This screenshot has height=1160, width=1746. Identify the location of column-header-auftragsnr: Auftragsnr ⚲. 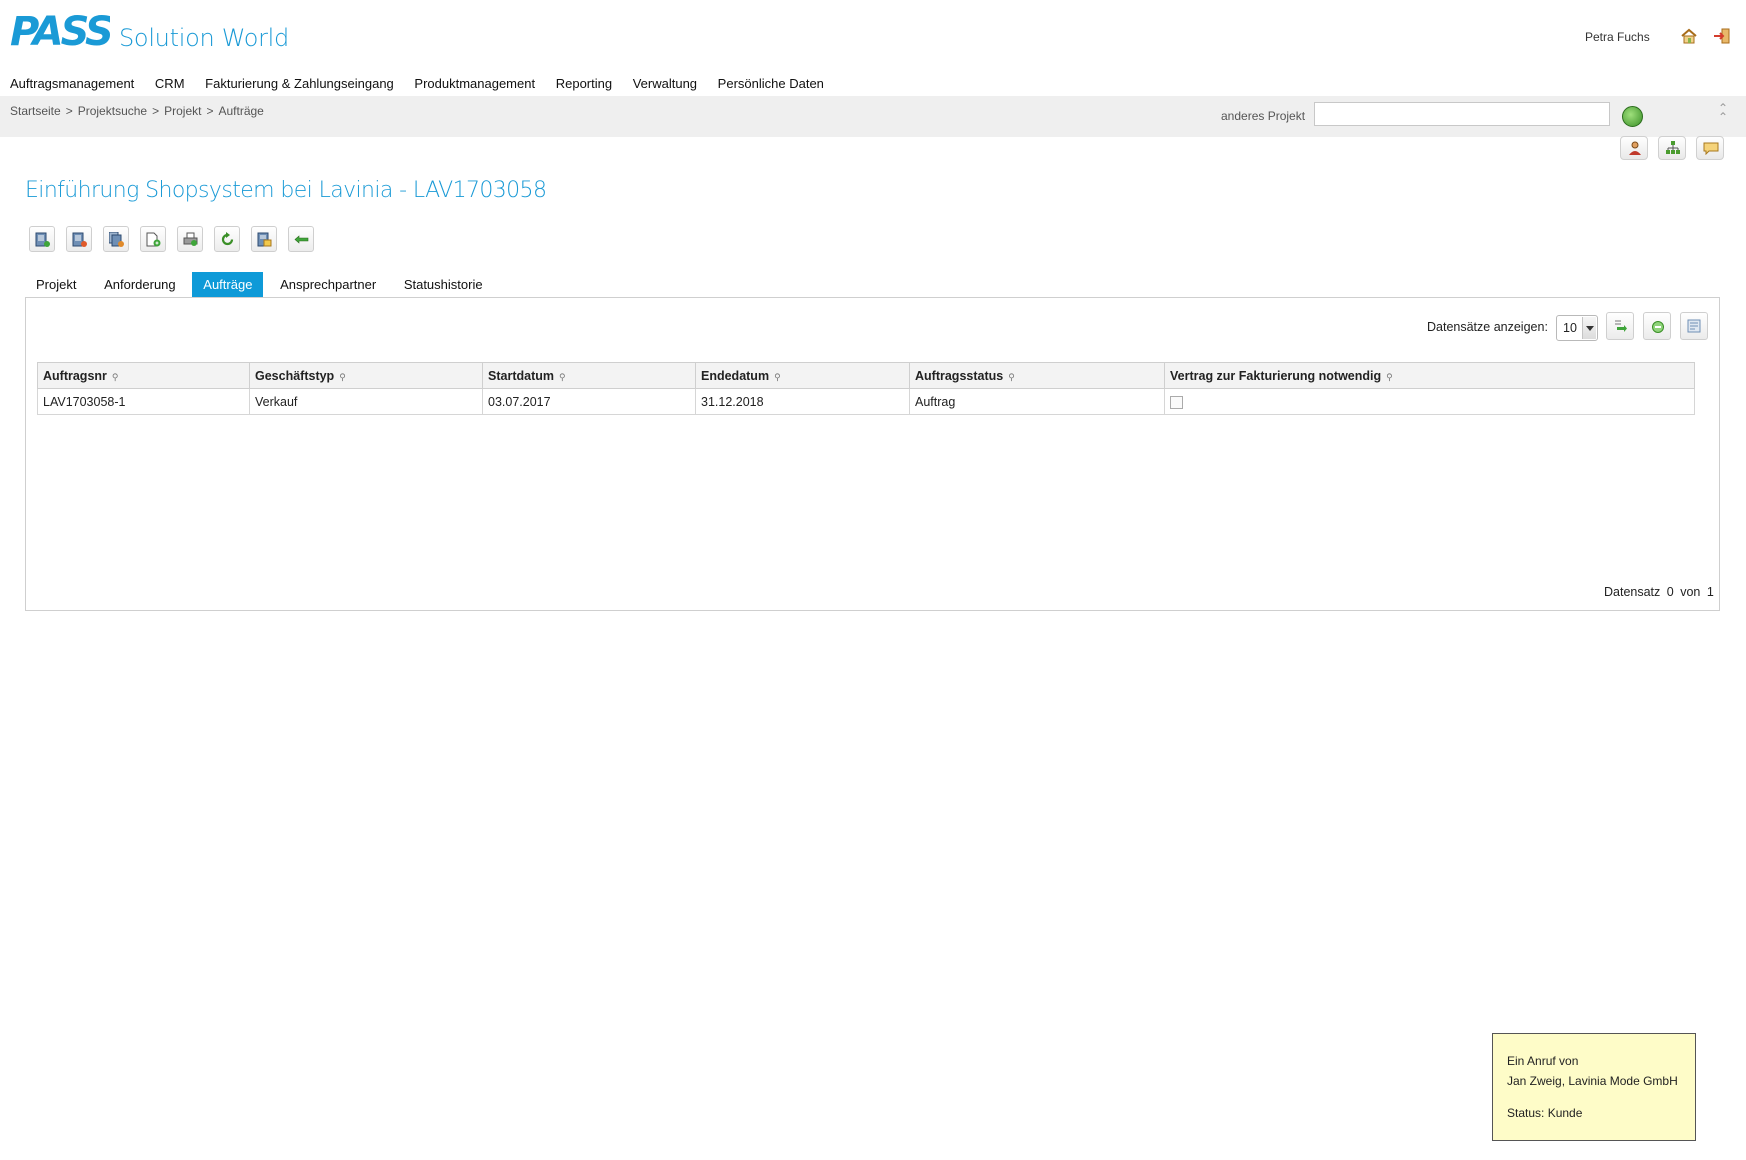
(143, 375).